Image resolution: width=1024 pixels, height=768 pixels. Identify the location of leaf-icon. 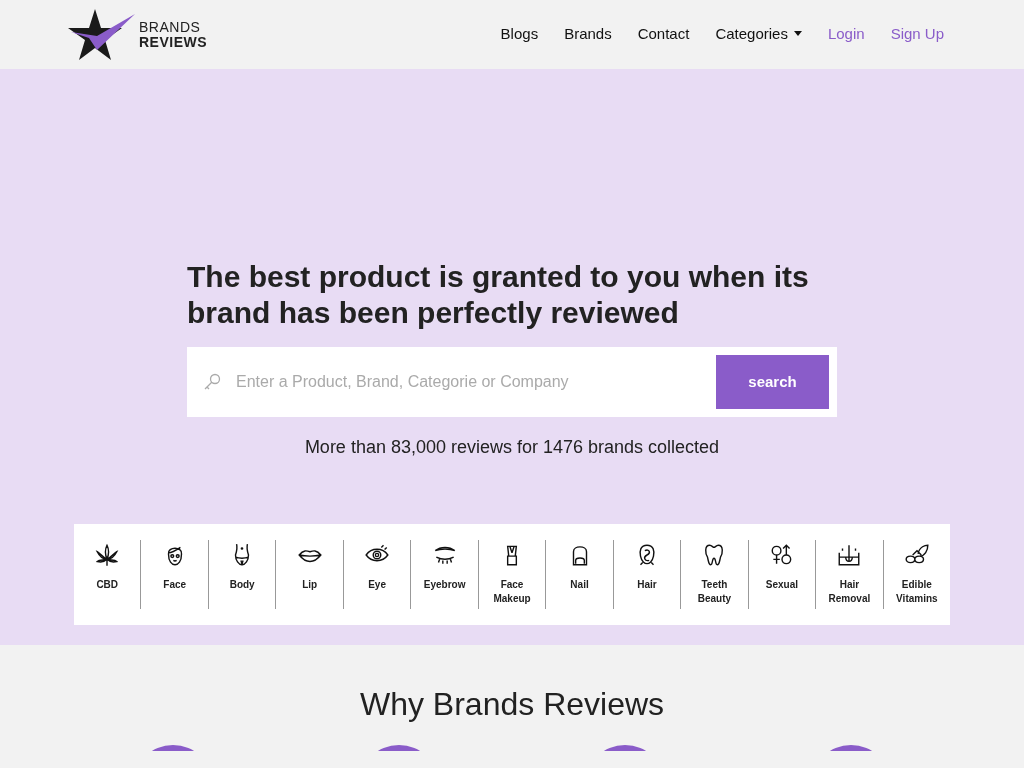
(107, 555).